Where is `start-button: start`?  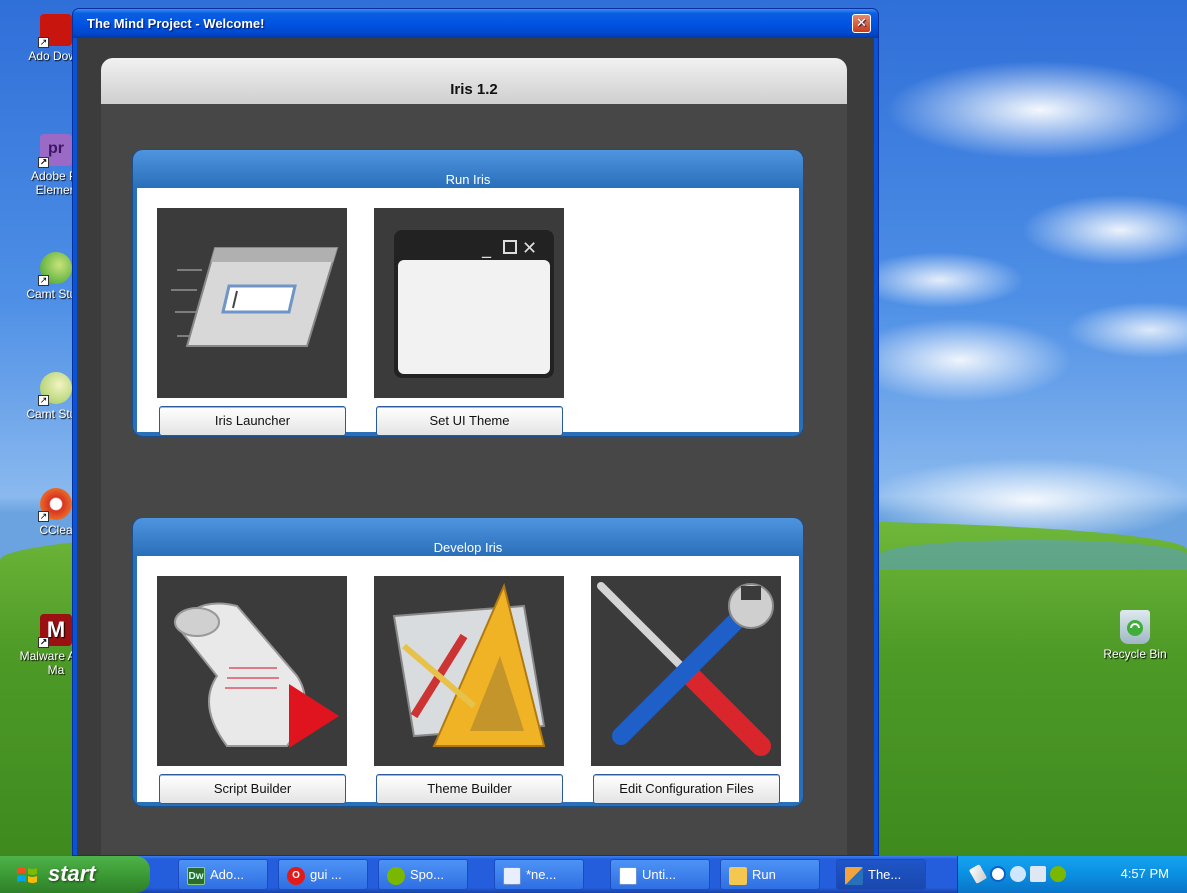 start-button: start is located at coordinates (75, 874).